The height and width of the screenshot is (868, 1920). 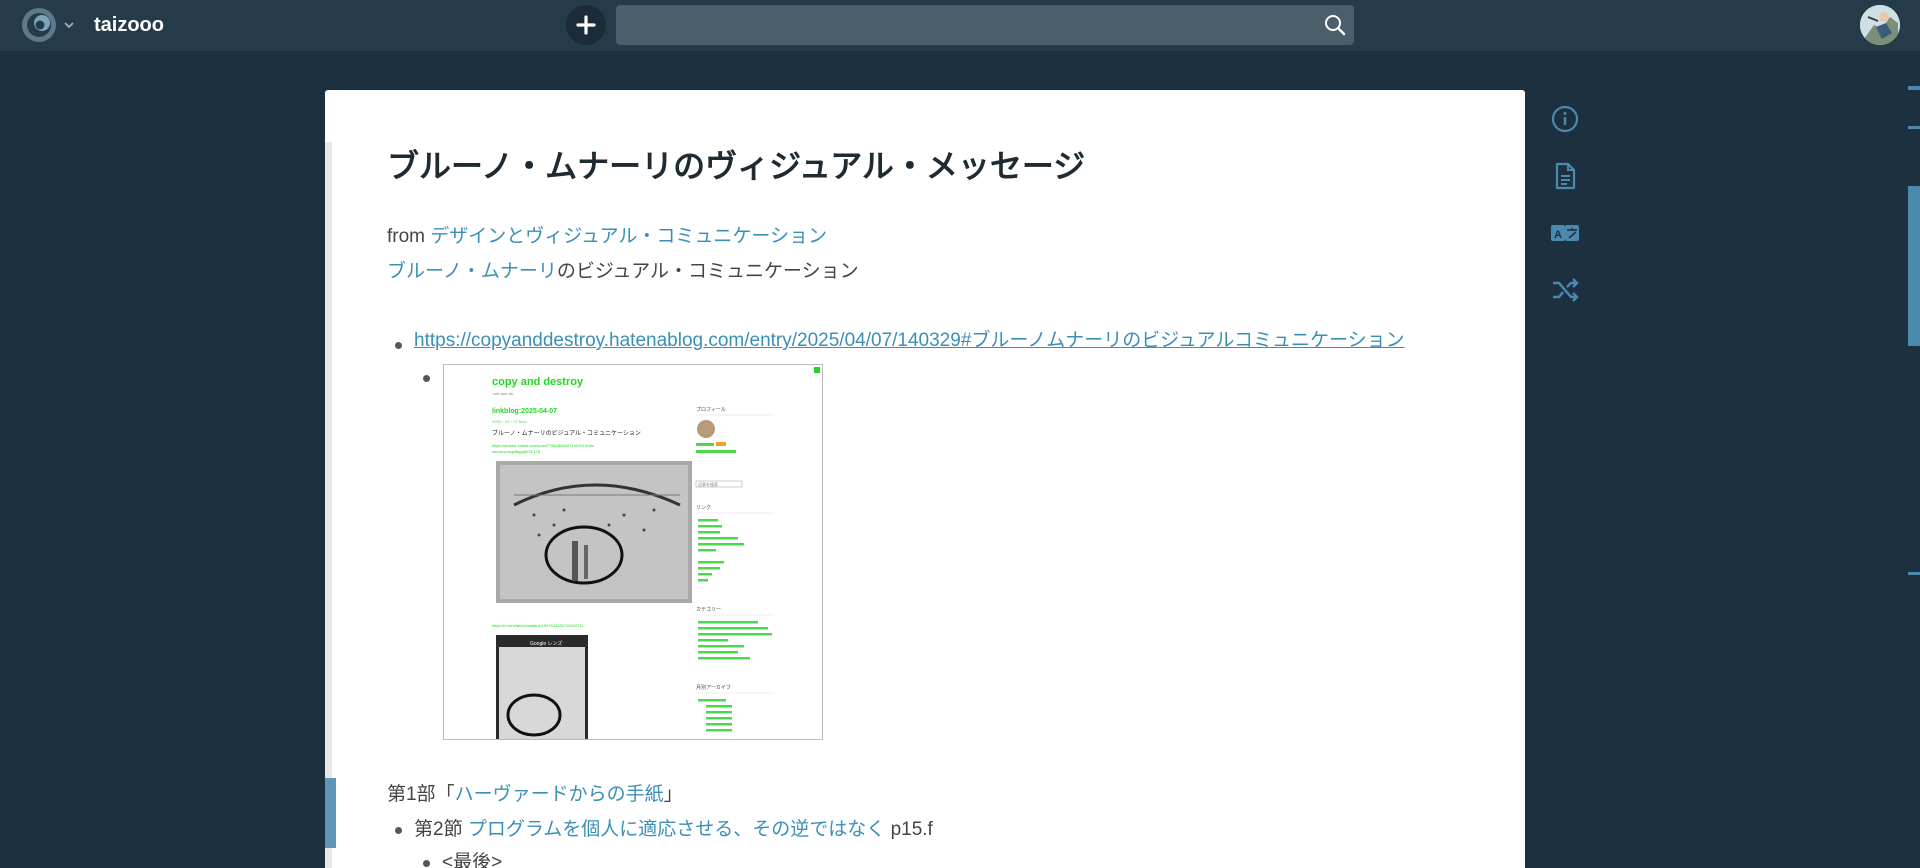 I want to click on scrapbox-logo-icon, so click(x=39, y=25).